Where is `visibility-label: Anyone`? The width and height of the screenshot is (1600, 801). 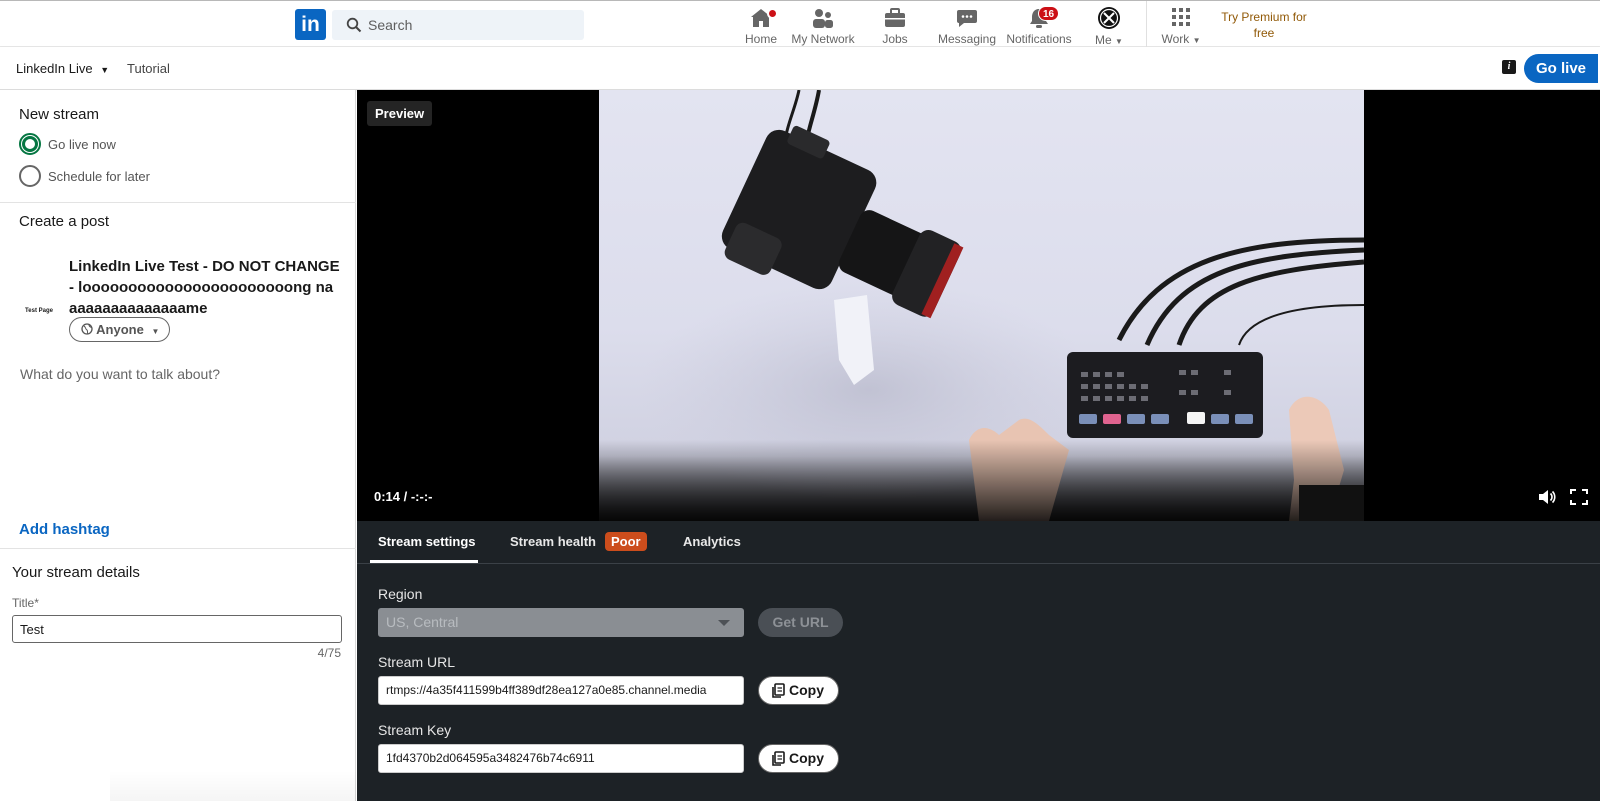
visibility-label: Anyone is located at coordinates (120, 329).